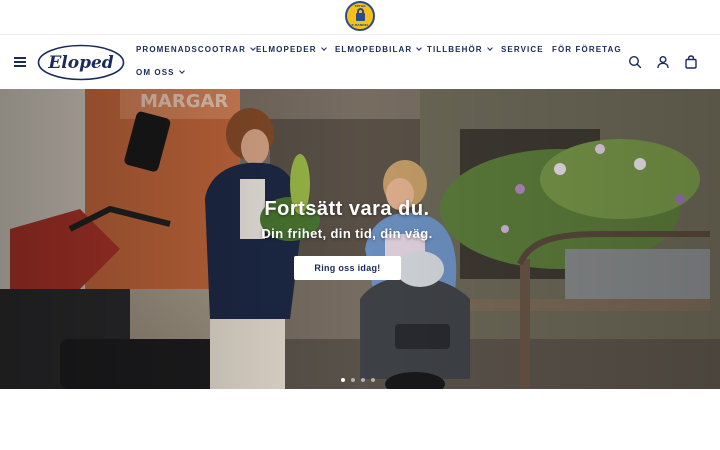 Image resolution: width=720 pixels, height=450 pixels. I want to click on nav-elmopeder: ELMOPEDER, so click(291, 49).